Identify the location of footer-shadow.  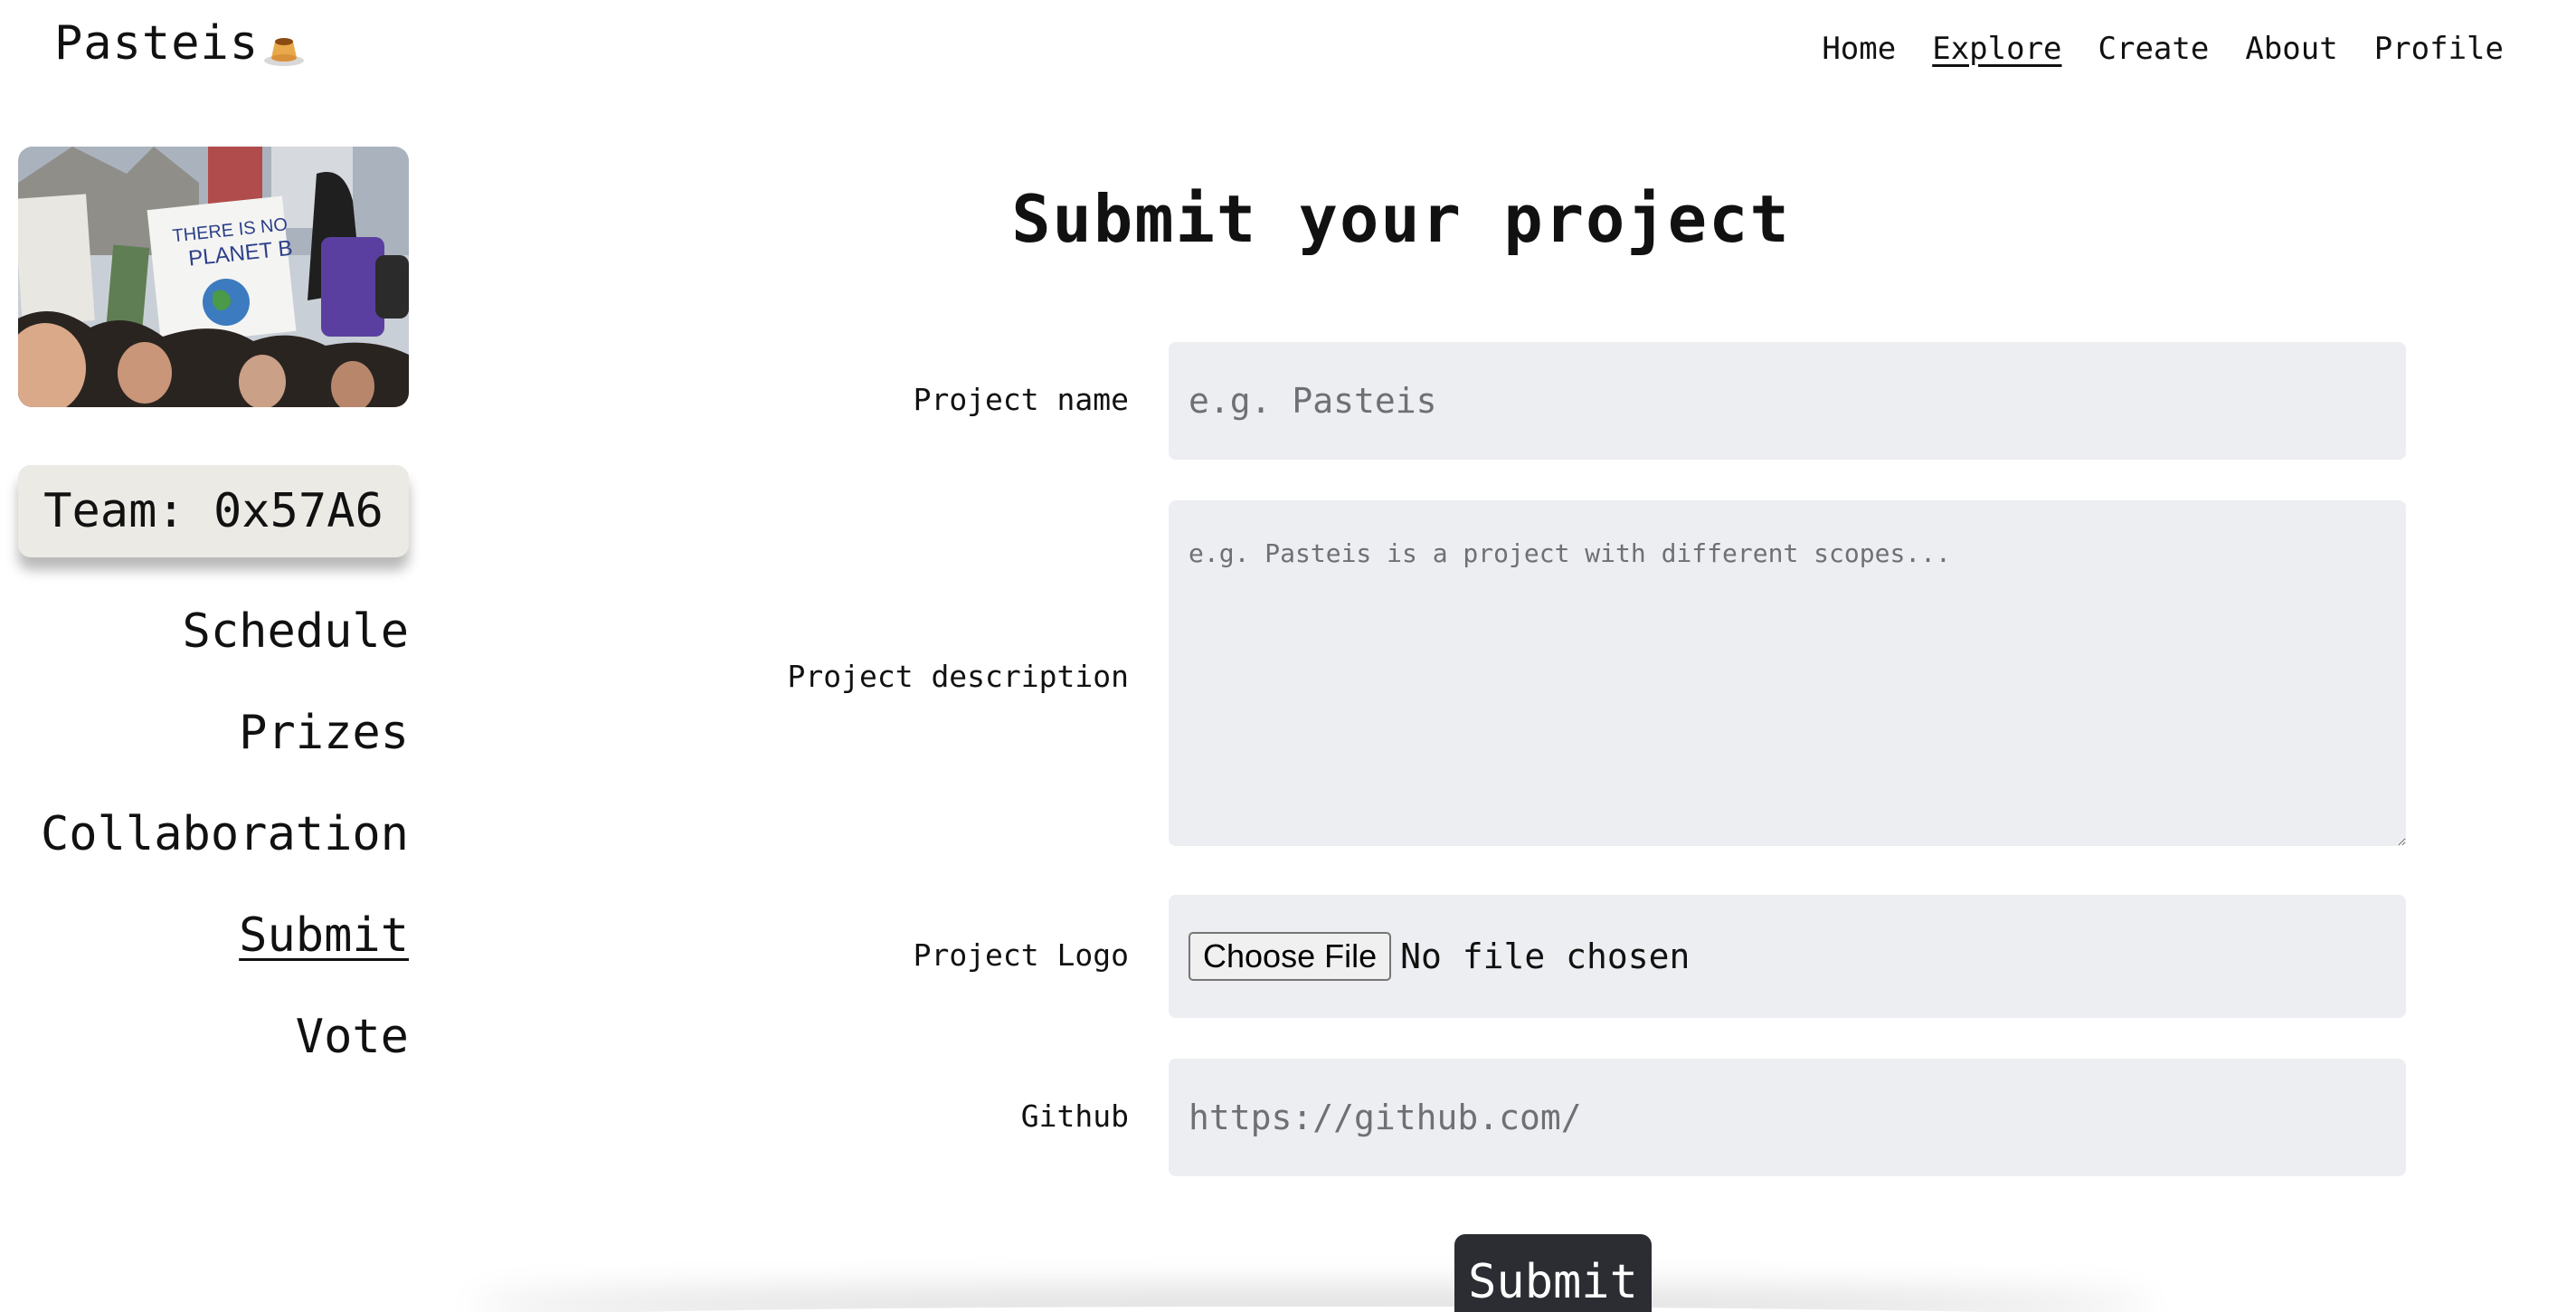
(1311, 1309).